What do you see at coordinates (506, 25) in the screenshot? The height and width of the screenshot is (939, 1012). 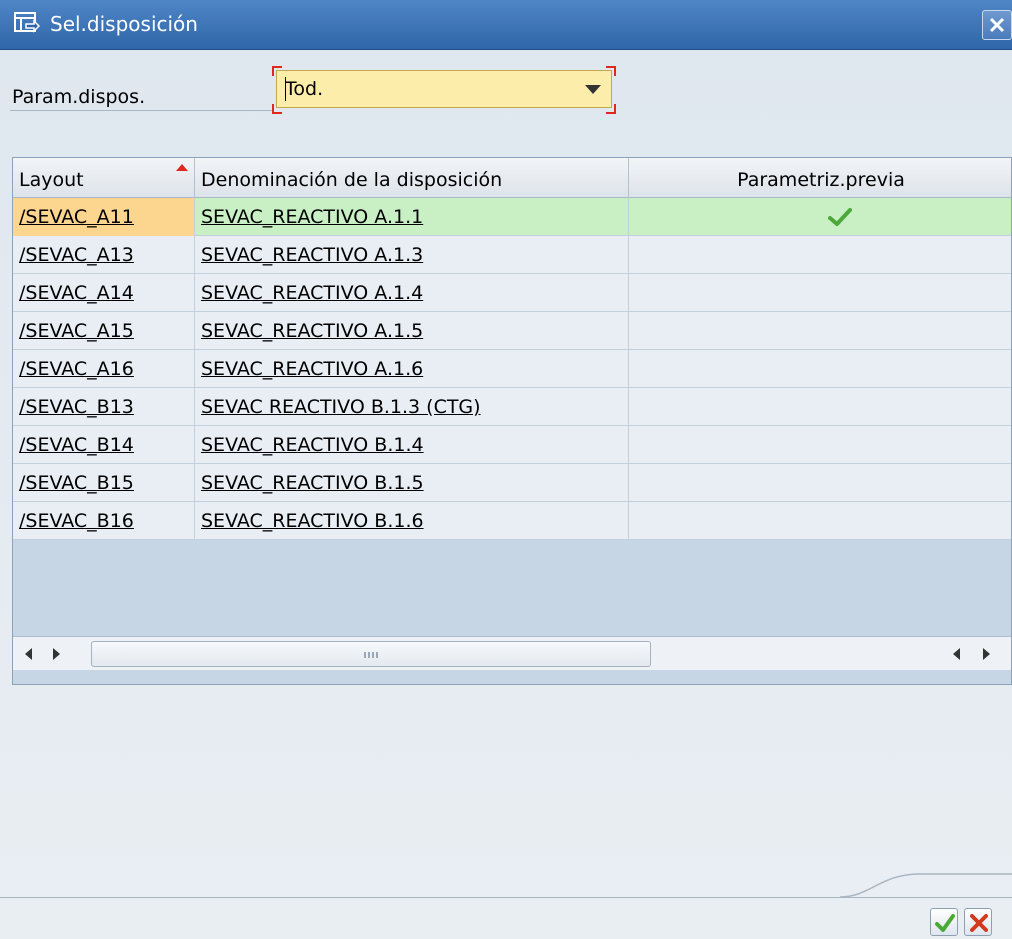 I see `title-bar: Sel.disposición` at bounding box center [506, 25].